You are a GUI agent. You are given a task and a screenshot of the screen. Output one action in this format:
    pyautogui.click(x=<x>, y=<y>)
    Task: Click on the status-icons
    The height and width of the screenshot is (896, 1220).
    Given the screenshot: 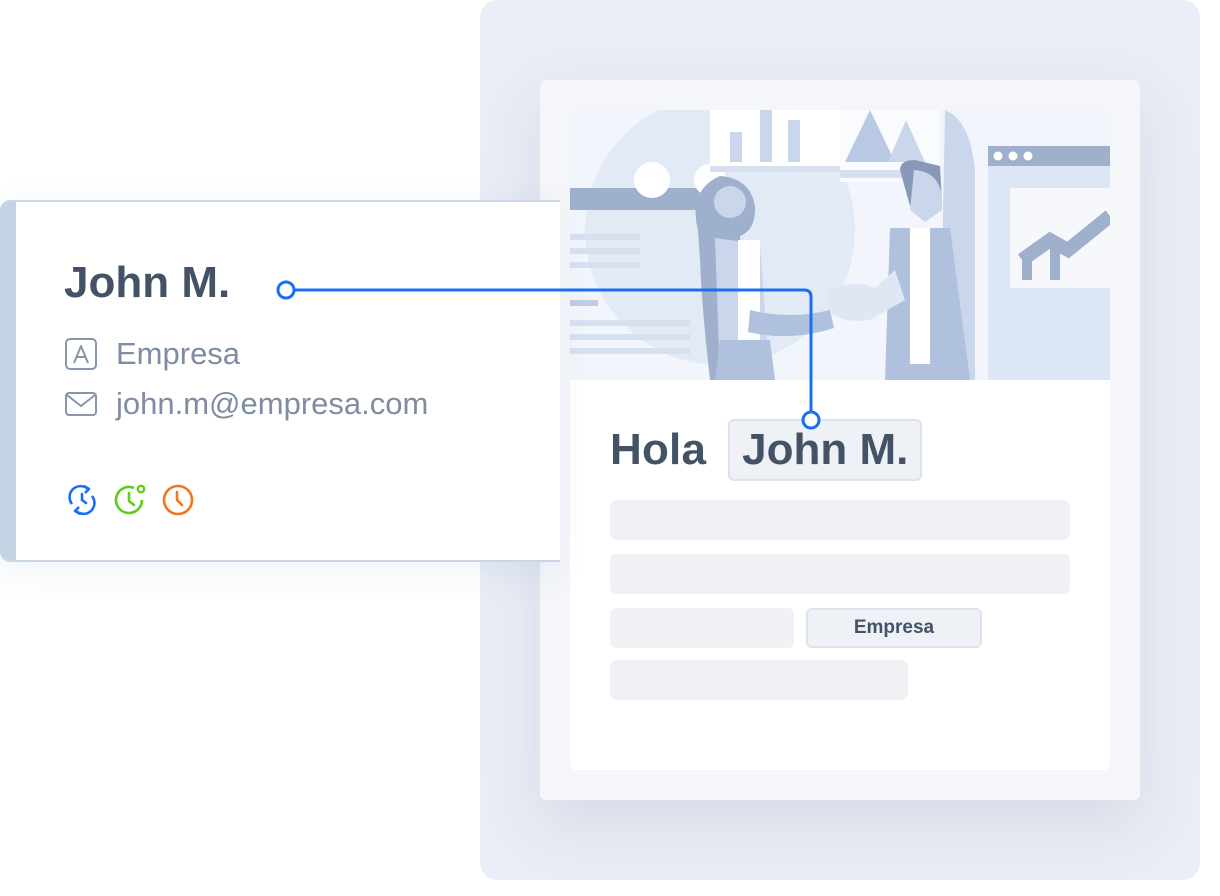 What is the action you would take?
    pyautogui.click(x=130, y=500)
    